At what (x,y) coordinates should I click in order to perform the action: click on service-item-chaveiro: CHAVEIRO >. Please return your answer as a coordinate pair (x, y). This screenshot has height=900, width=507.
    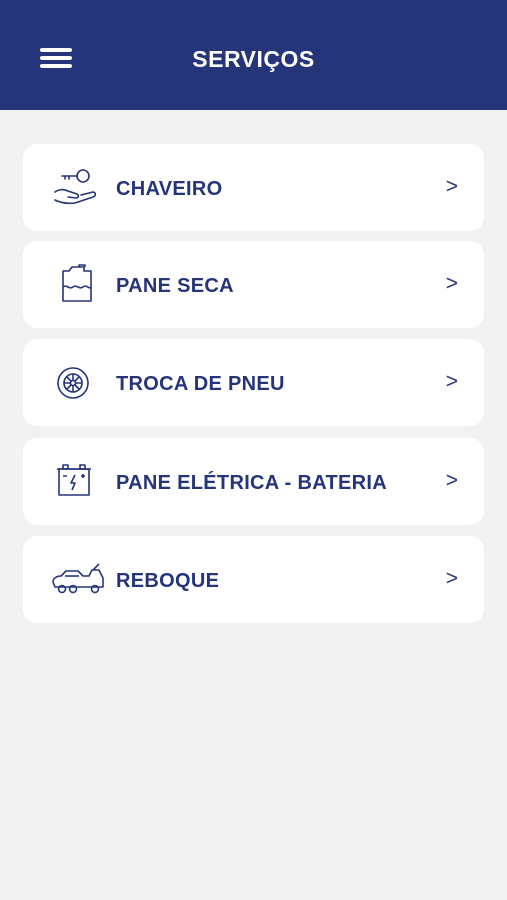
    Looking at the image, I should click on (253, 187).